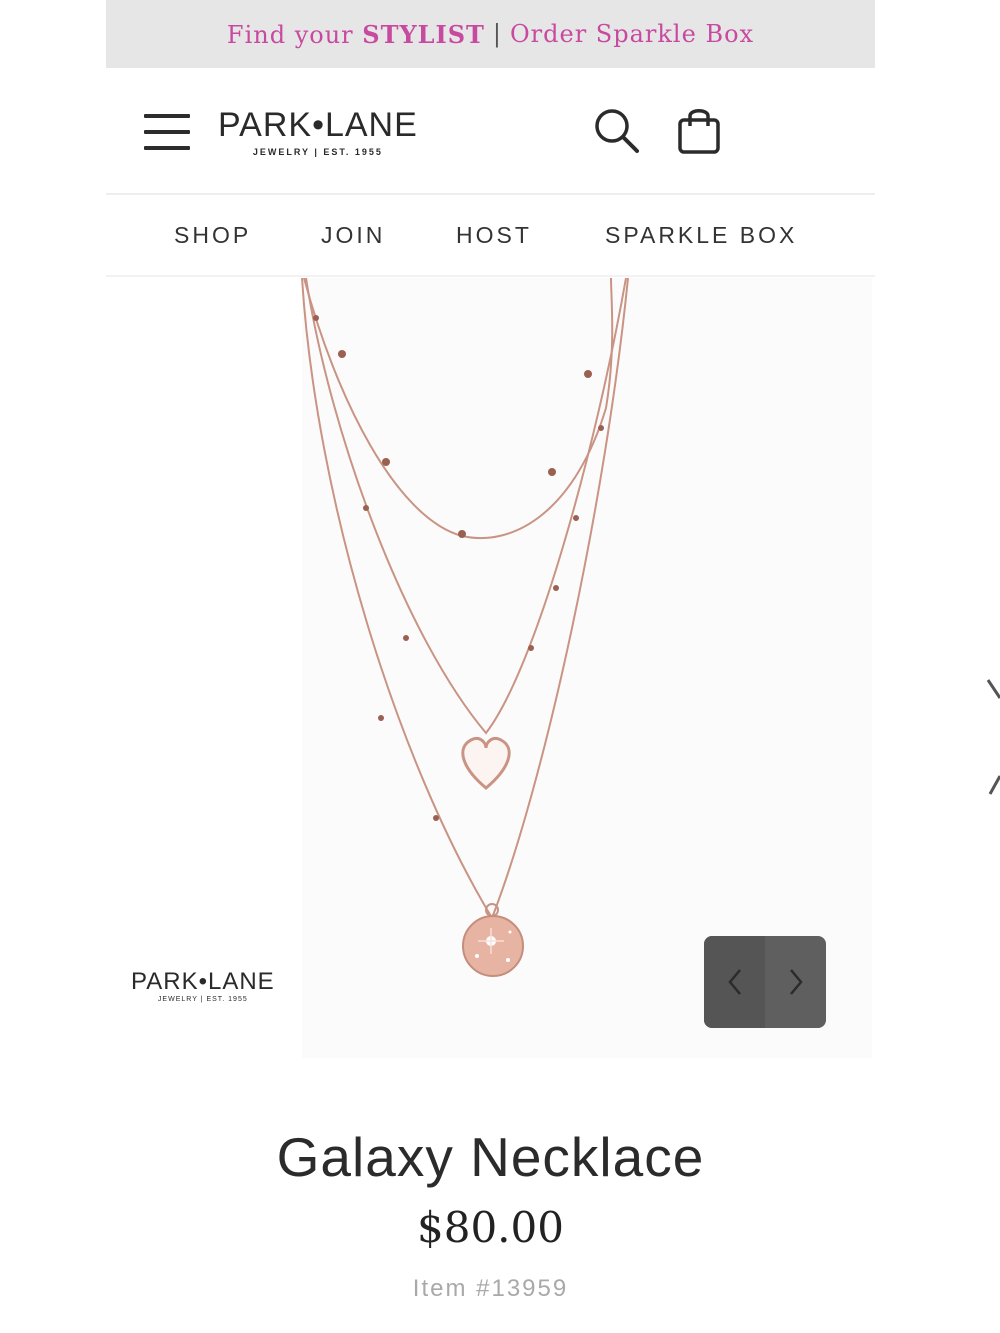 This screenshot has width=1000, height=1333. What do you see at coordinates (490, 1157) in the screenshot?
I see `product-title: Galaxy Necklace` at bounding box center [490, 1157].